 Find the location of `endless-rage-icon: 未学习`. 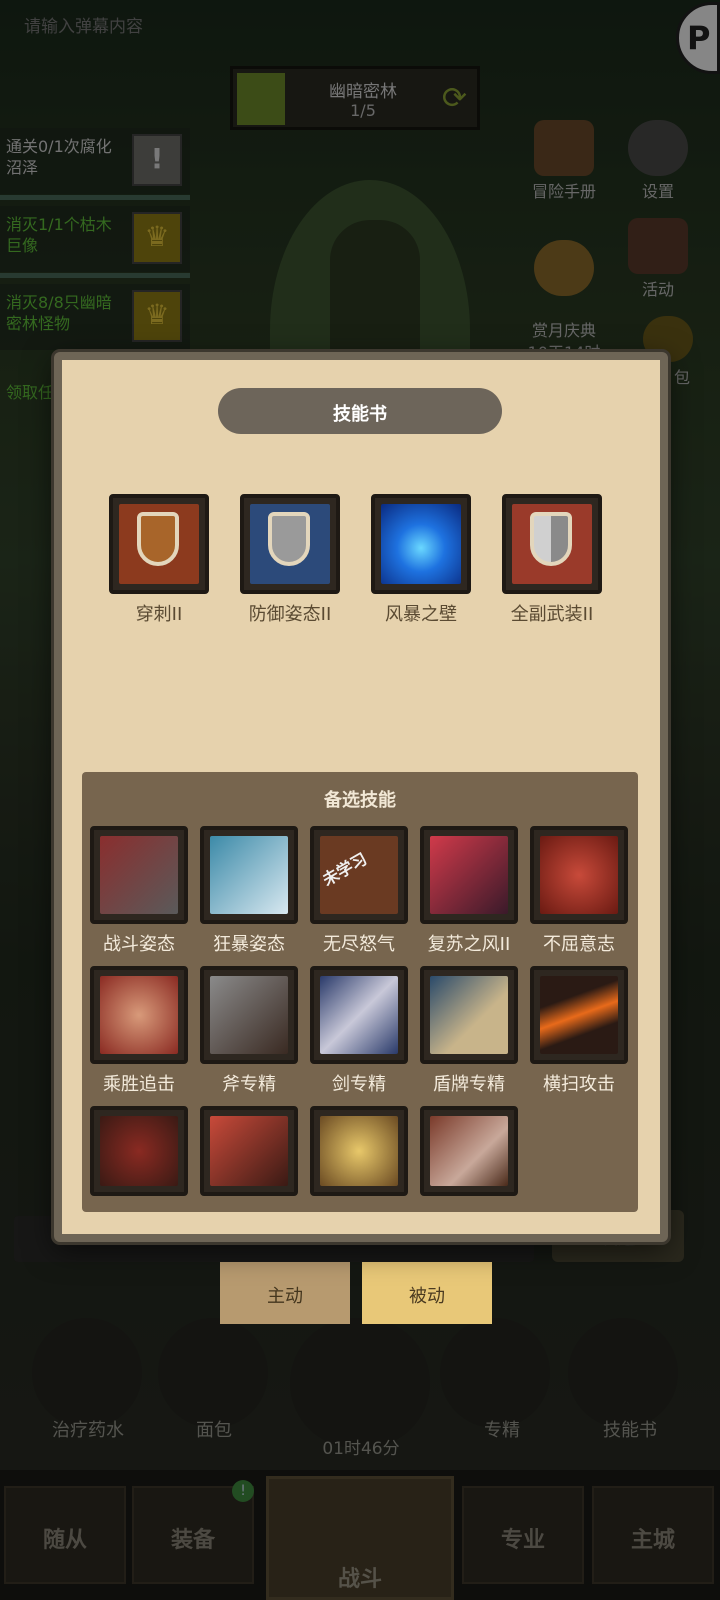

endless-rage-icon: 未学习 is located at coordinates (359, 875).